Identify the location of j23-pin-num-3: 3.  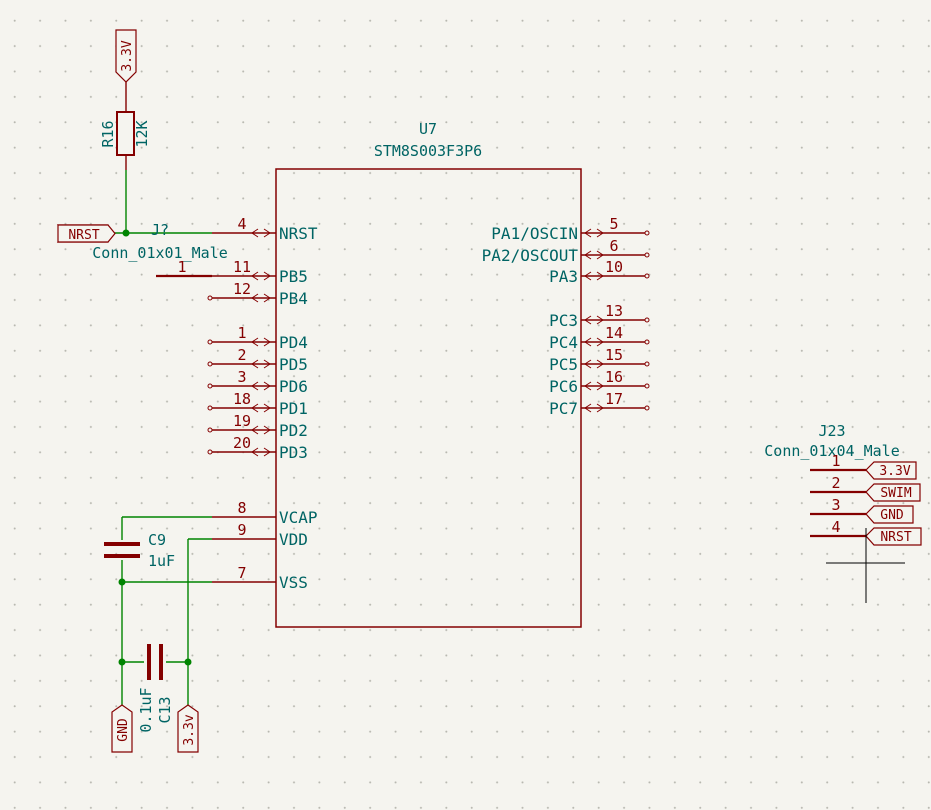
(835, 505).